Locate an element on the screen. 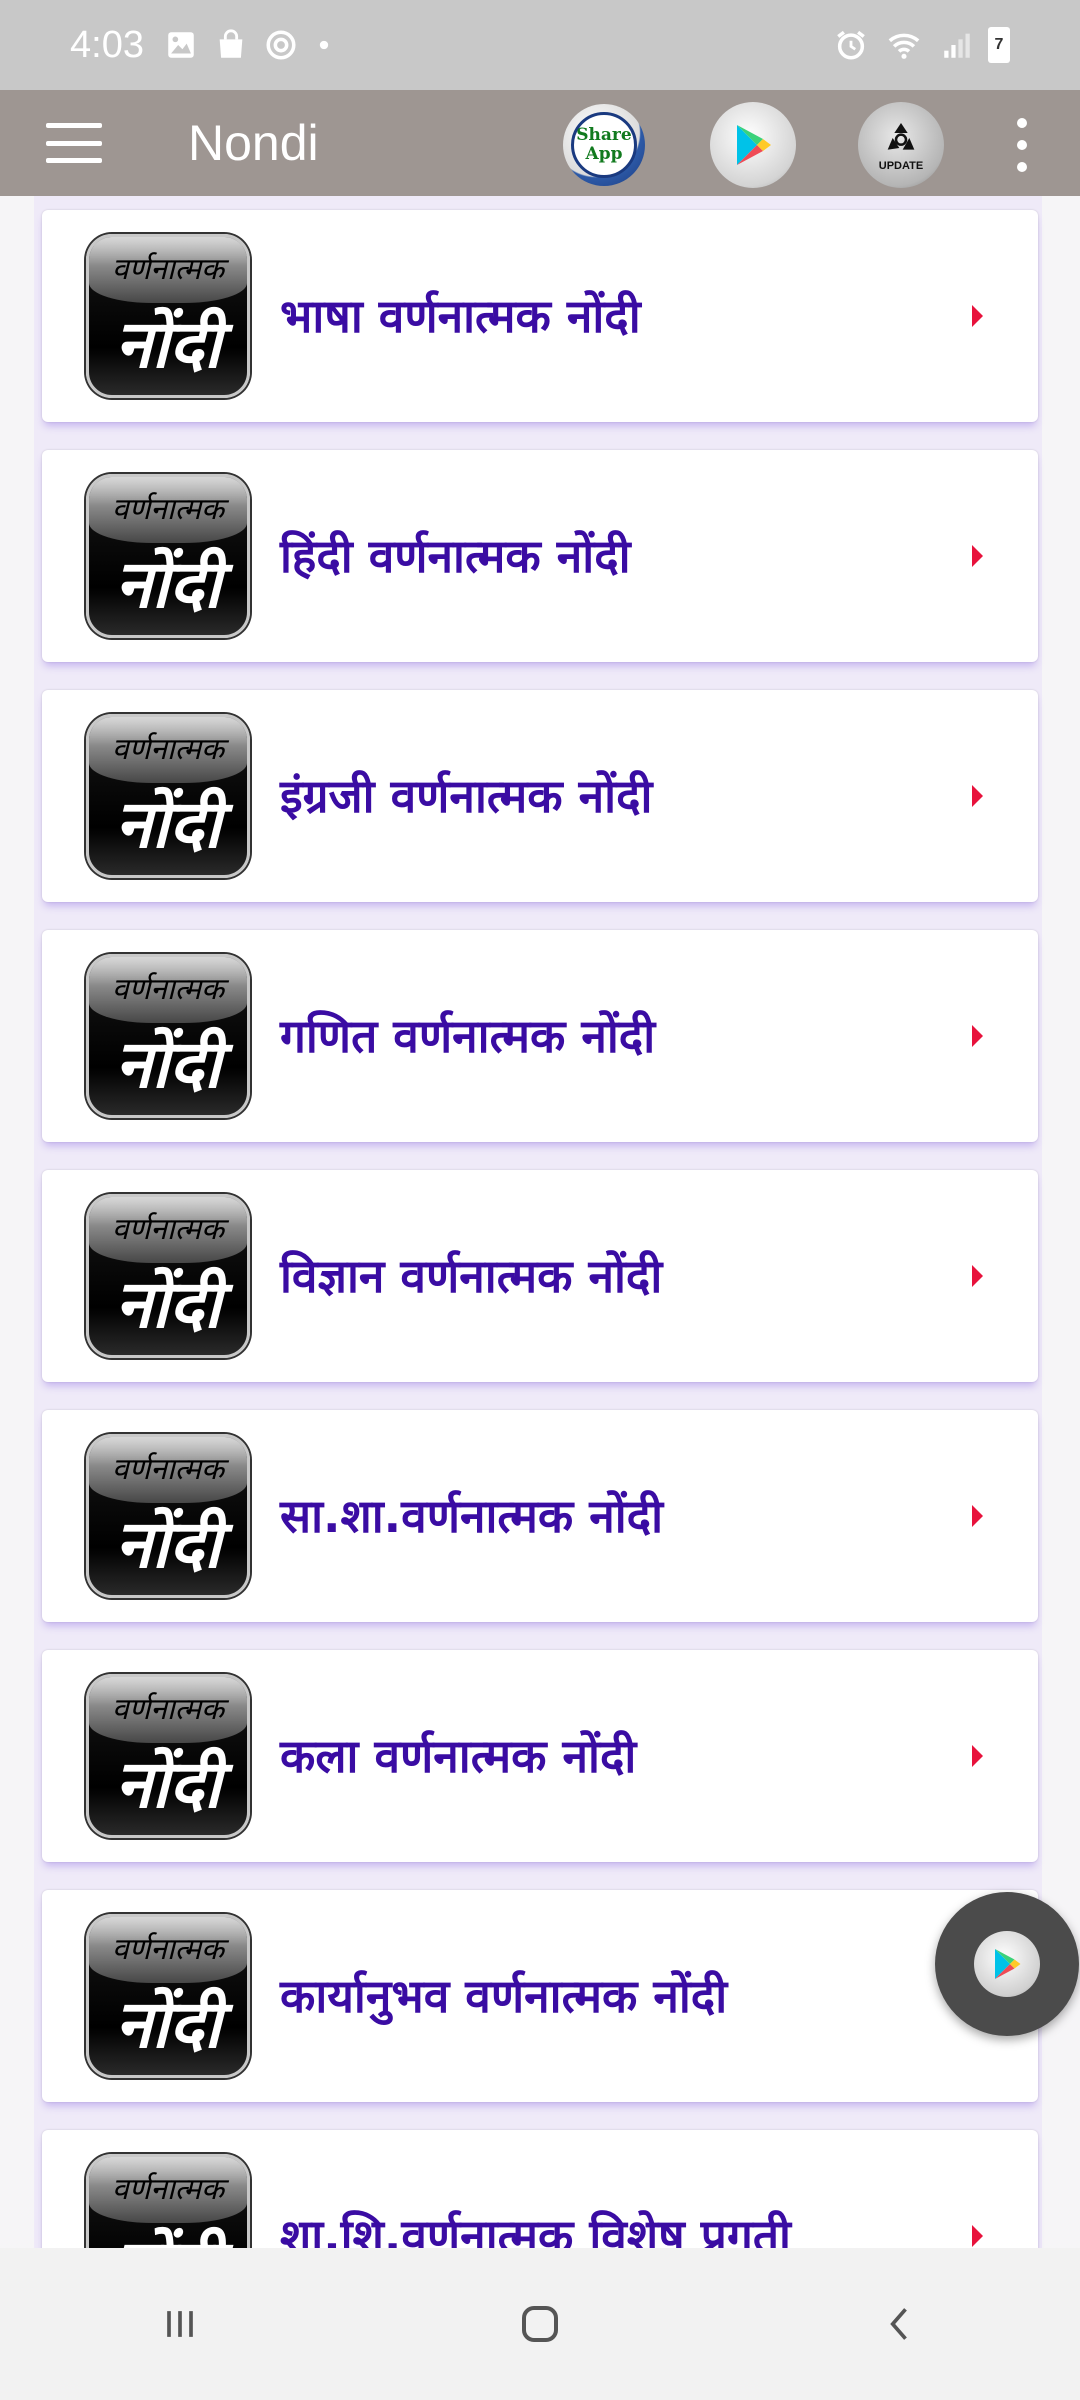  share-label-line1: Share is located at coordinates (604, 135).